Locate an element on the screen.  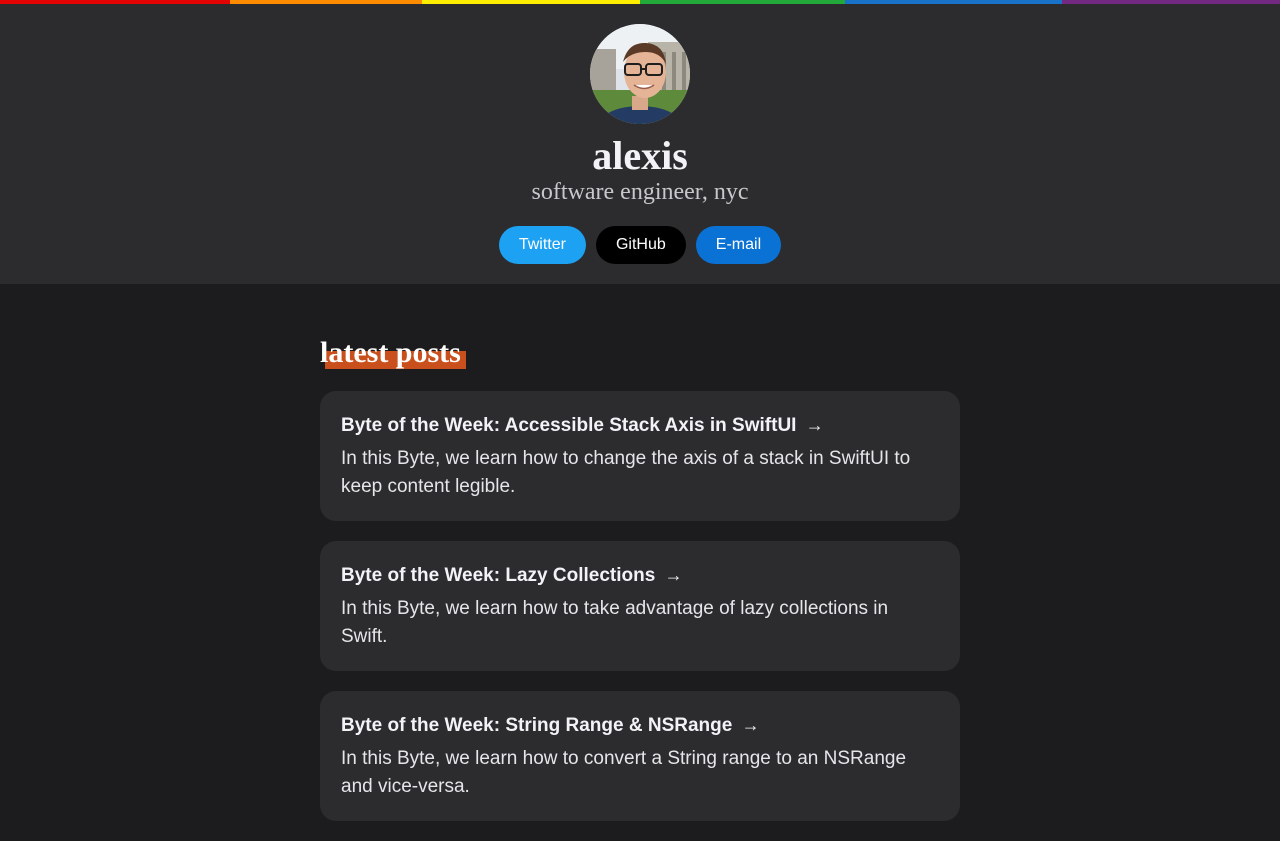
avatar is located at coordinates (640, 74).